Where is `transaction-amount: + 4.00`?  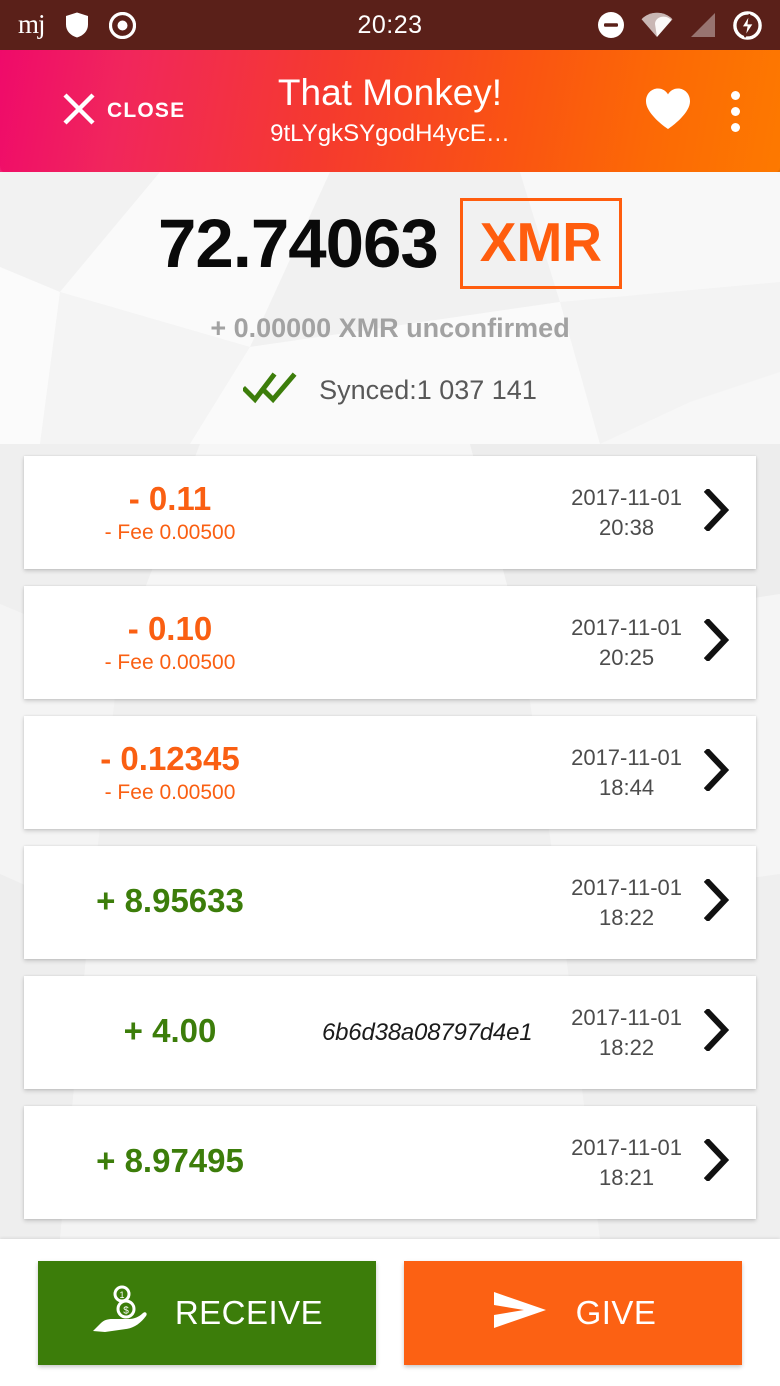 transaction-amount: + 4.00 is located at coordinates (170, 1031).